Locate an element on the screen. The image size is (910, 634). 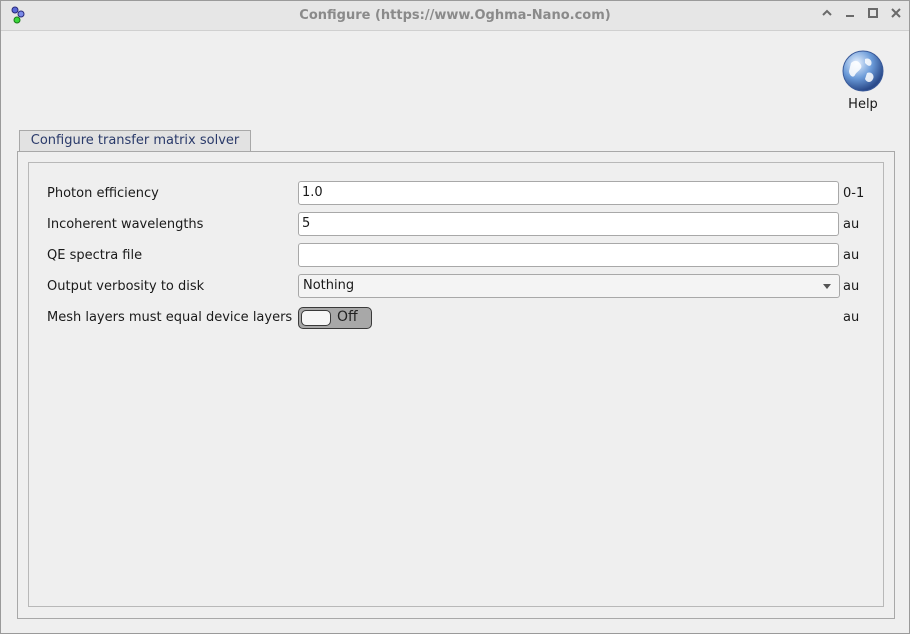
maximize-button is located at coordinates (873, 16).